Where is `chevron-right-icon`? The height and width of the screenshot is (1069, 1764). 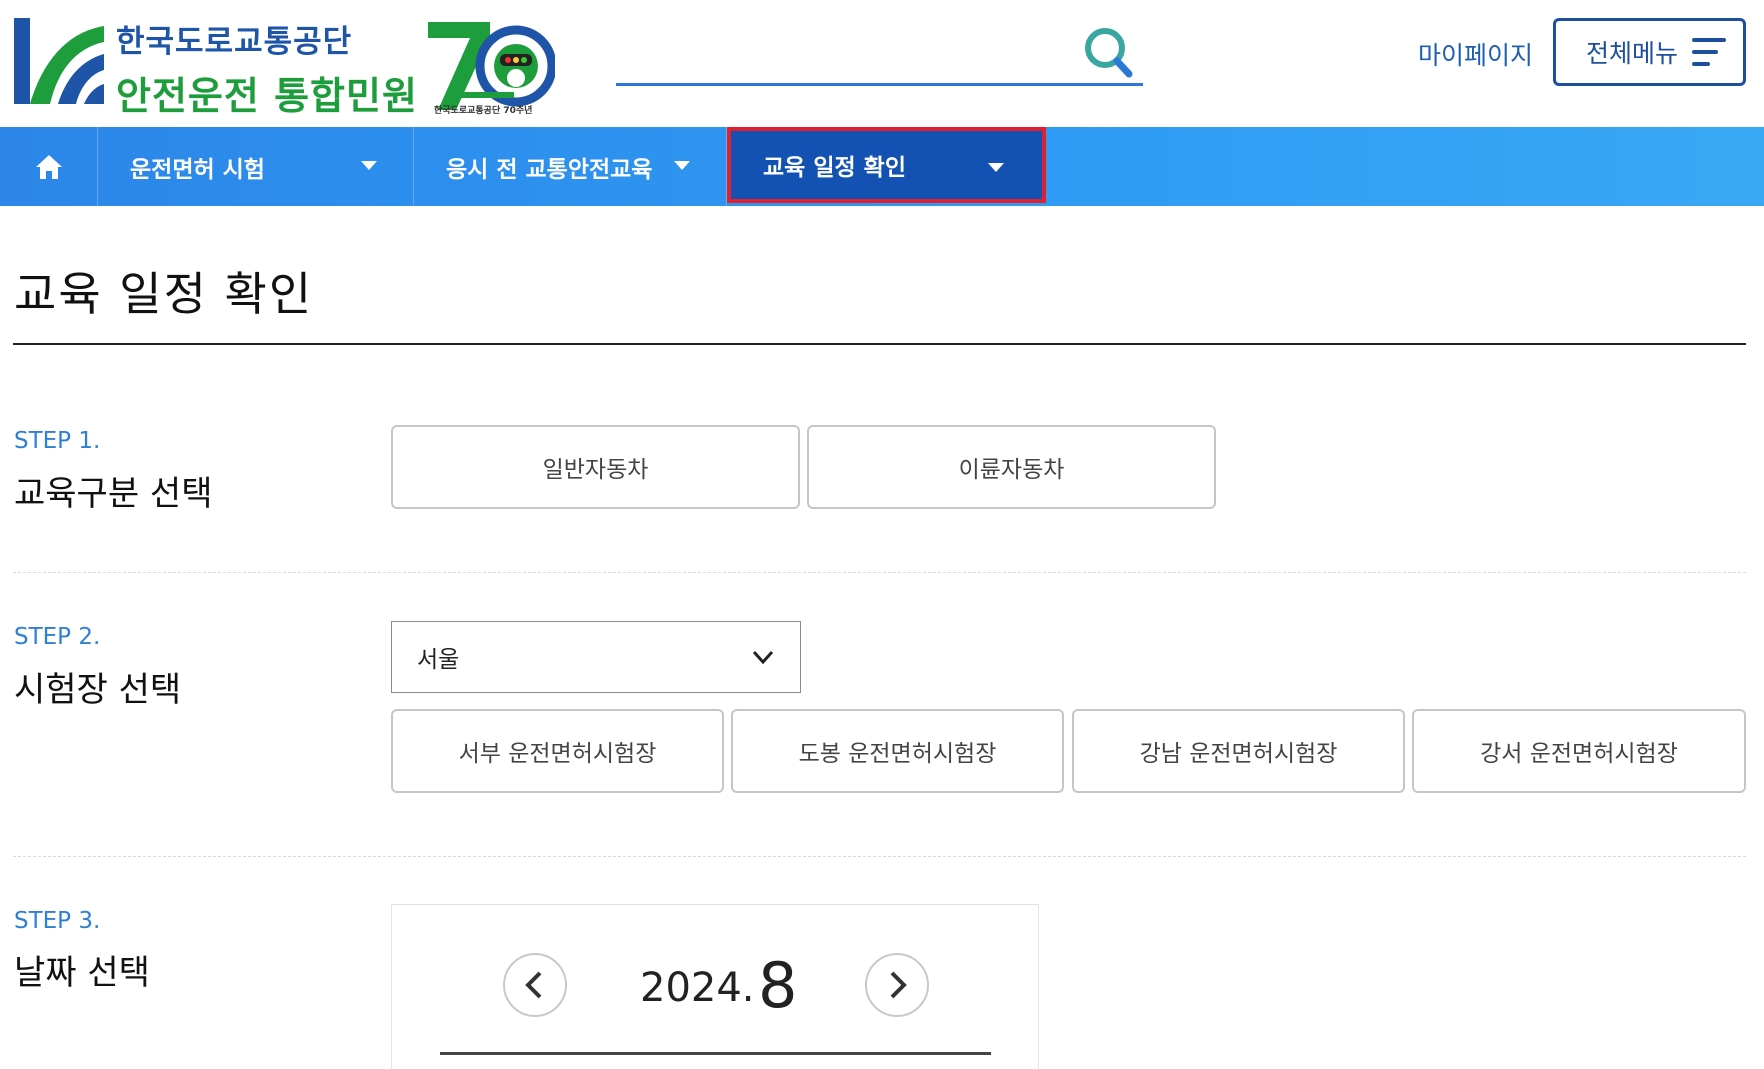 chevron-right-icon is located at coordinates (898, 985).